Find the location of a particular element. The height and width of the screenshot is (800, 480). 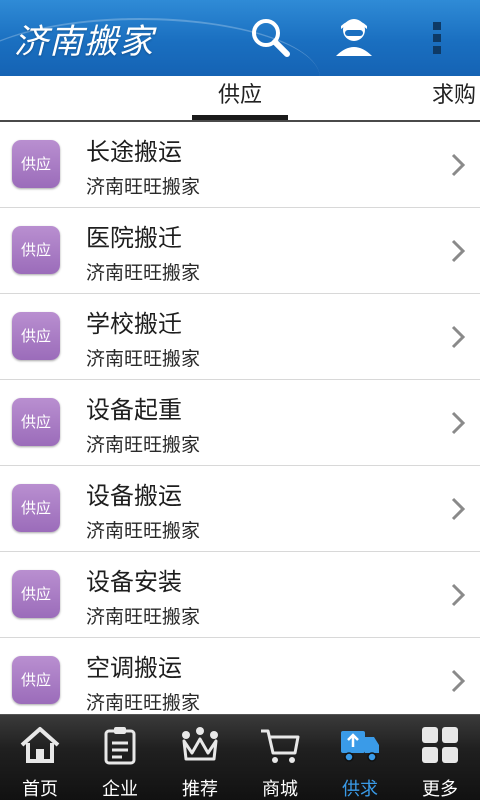

app-title: 济南搬家 is located at coordinates (84, 42).